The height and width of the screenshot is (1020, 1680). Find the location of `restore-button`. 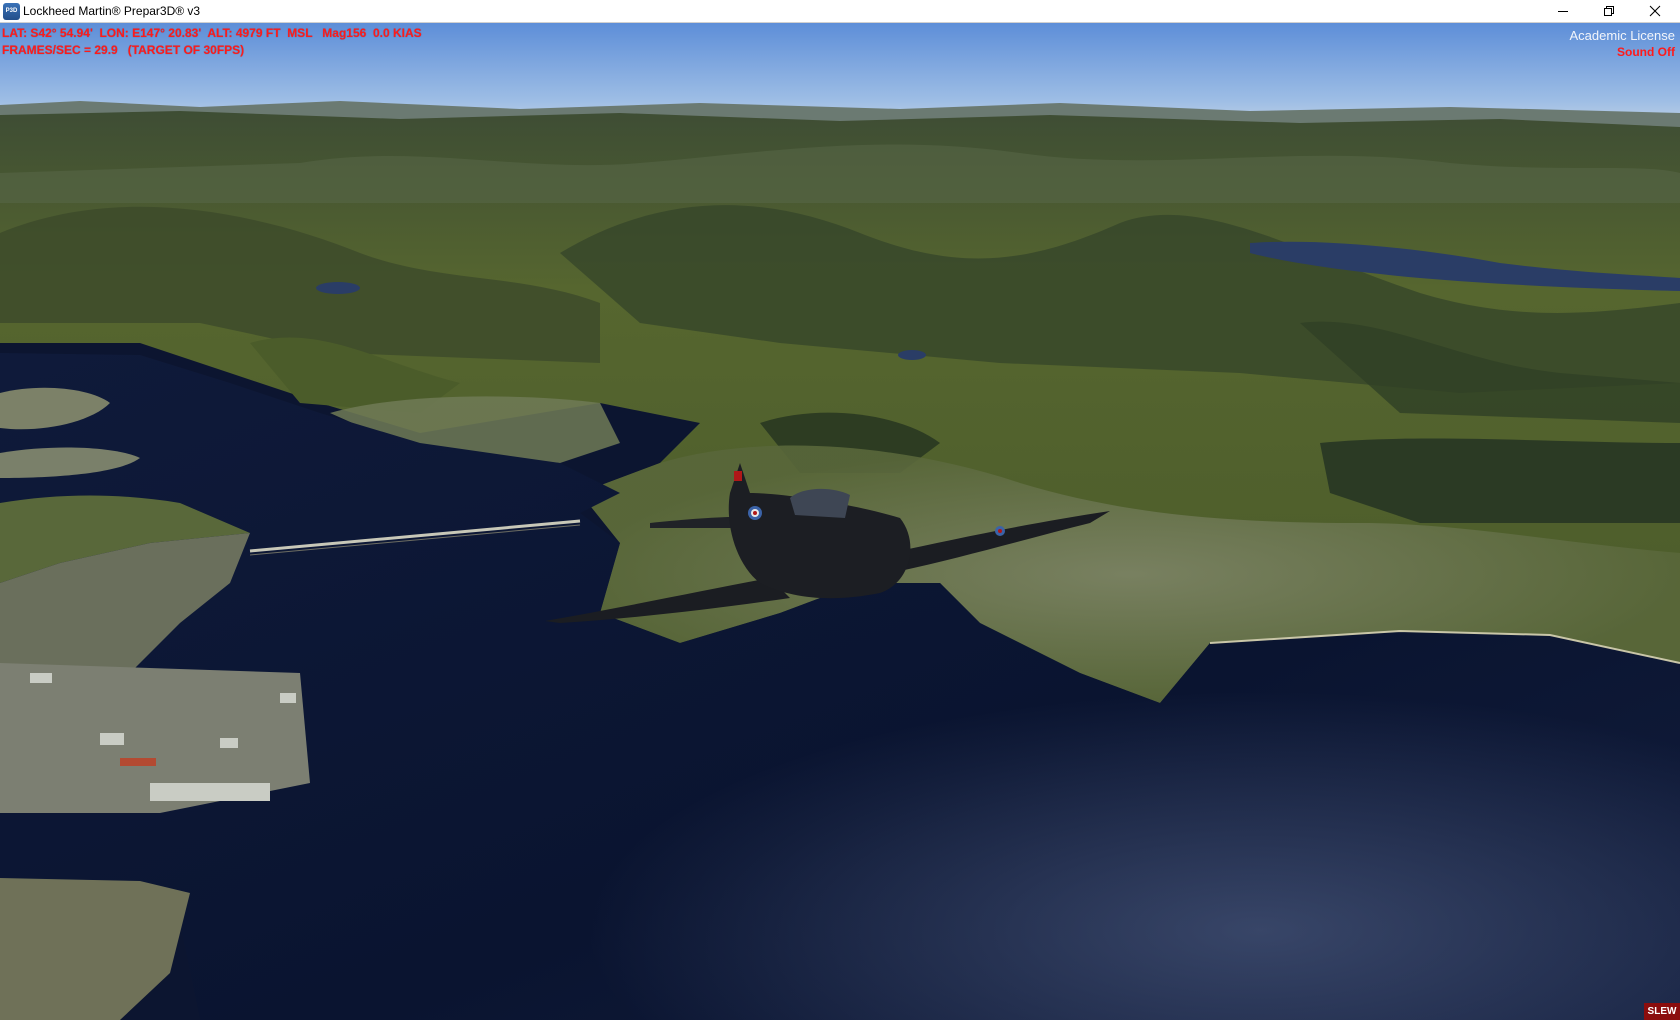

restore-button is located at coordinates (1609, 11).